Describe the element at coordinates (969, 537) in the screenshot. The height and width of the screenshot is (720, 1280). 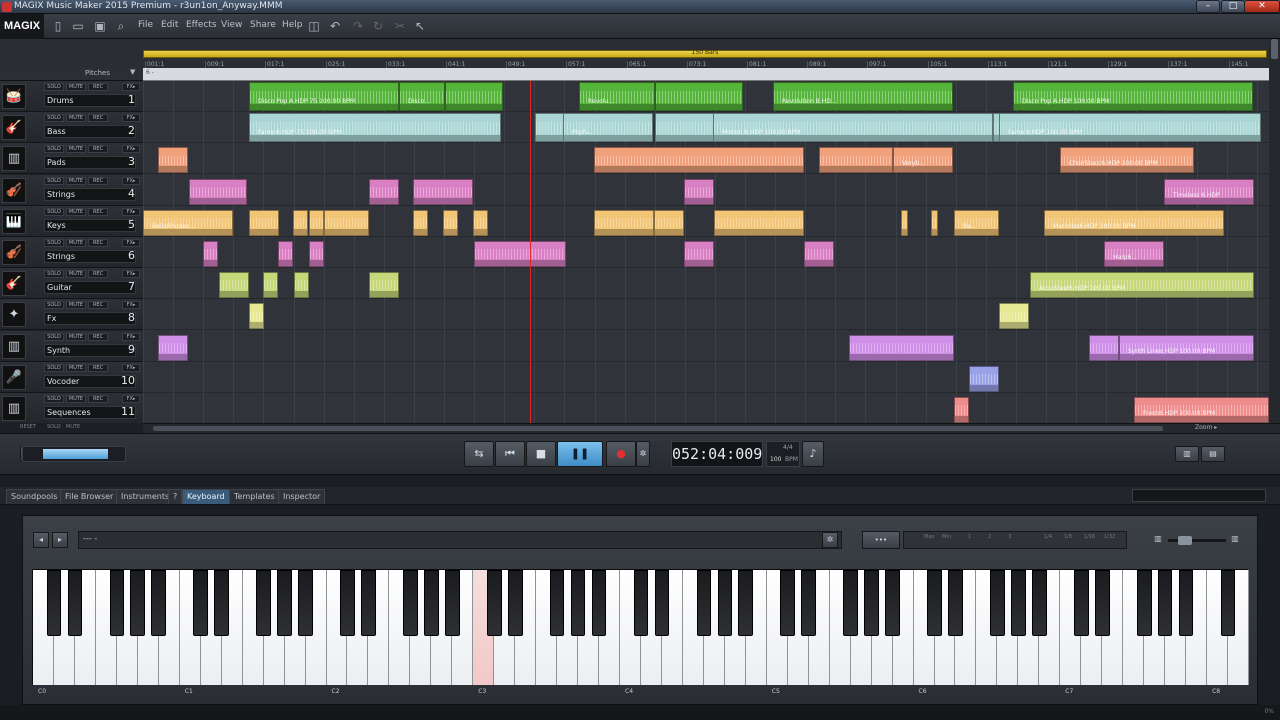
I see `arp-setting-label: 1` at that location.